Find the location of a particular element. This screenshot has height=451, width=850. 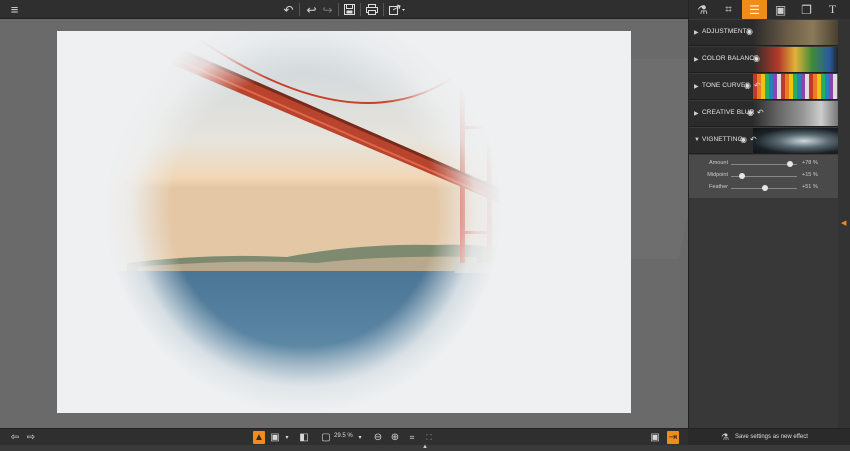

effect-color-balance: ▶ COLOR BALANCE ◉ is located at coordinates (763, 60).